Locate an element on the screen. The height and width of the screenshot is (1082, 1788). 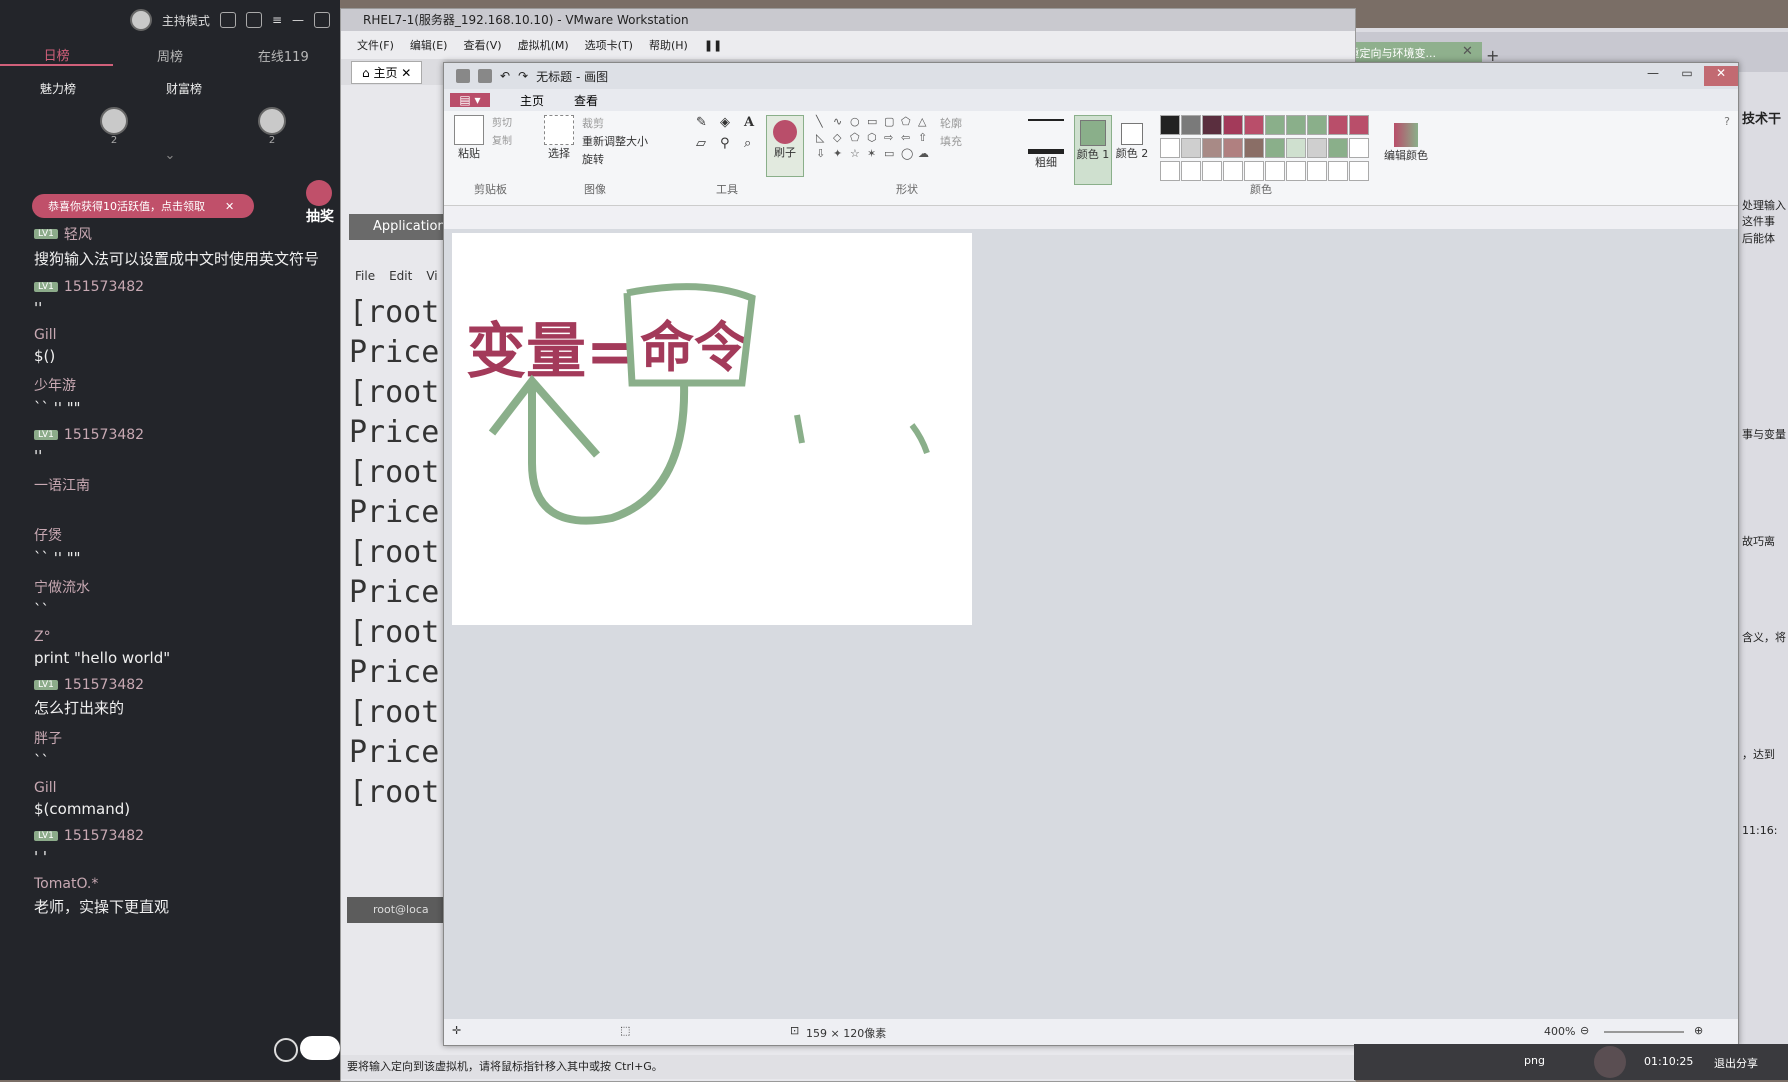
edit-colors-button: 编辑颜色 is located at coordinates (1406, 139).